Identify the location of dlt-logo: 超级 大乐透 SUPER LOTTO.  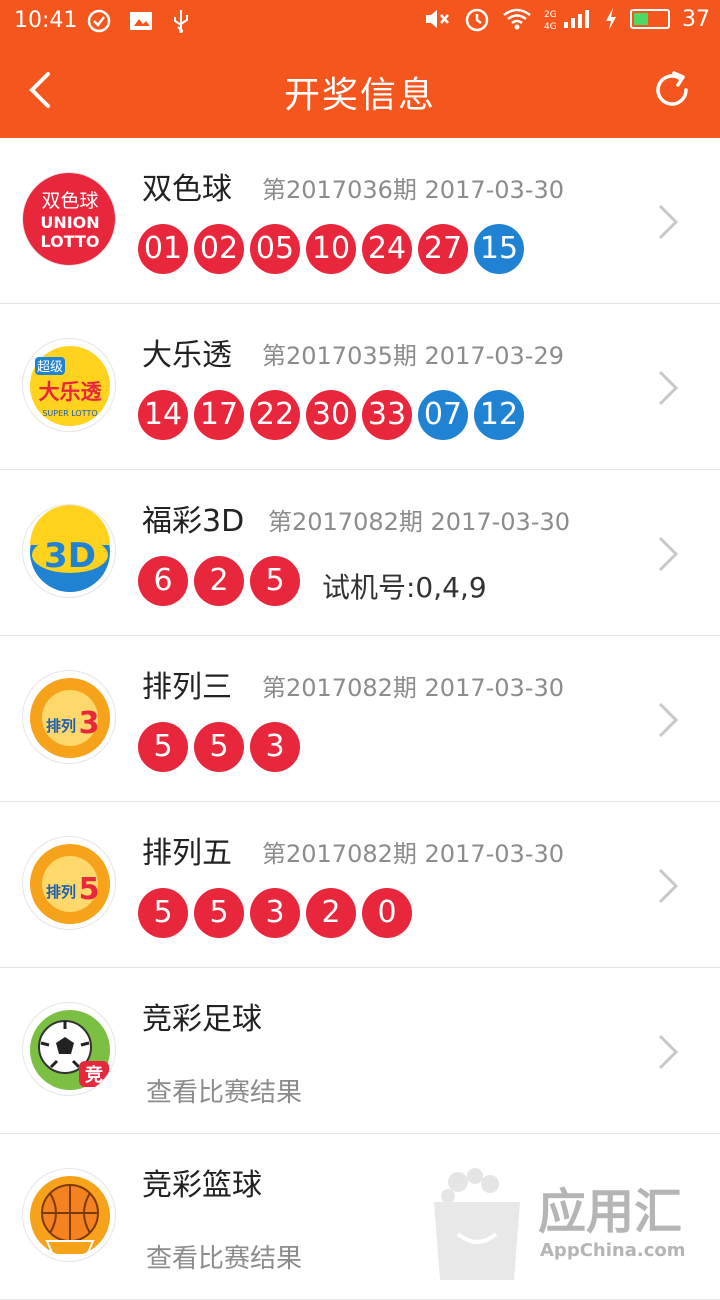
(69, 385).